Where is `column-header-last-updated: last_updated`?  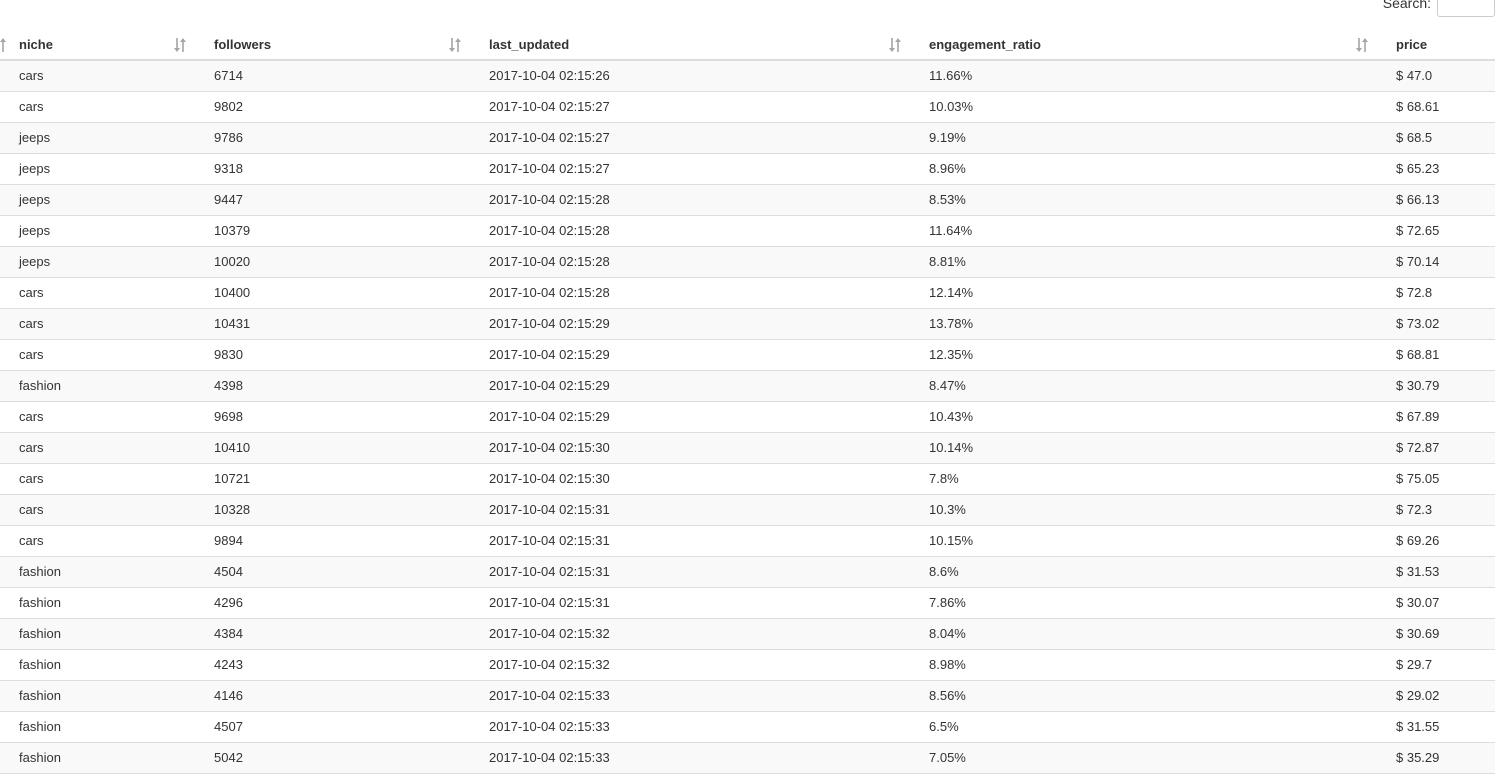
column-header-last-updated: last_updated is located at coordinates (691, 45).